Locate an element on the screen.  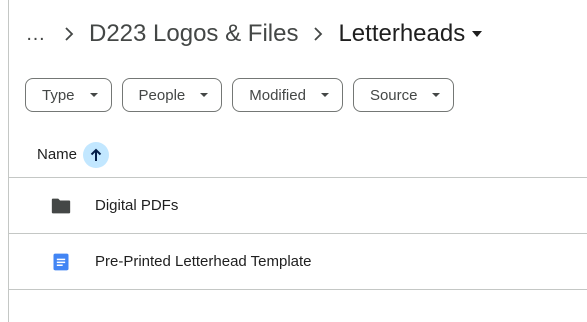
filter-people-chip: People is located at coordinates (172, 95).